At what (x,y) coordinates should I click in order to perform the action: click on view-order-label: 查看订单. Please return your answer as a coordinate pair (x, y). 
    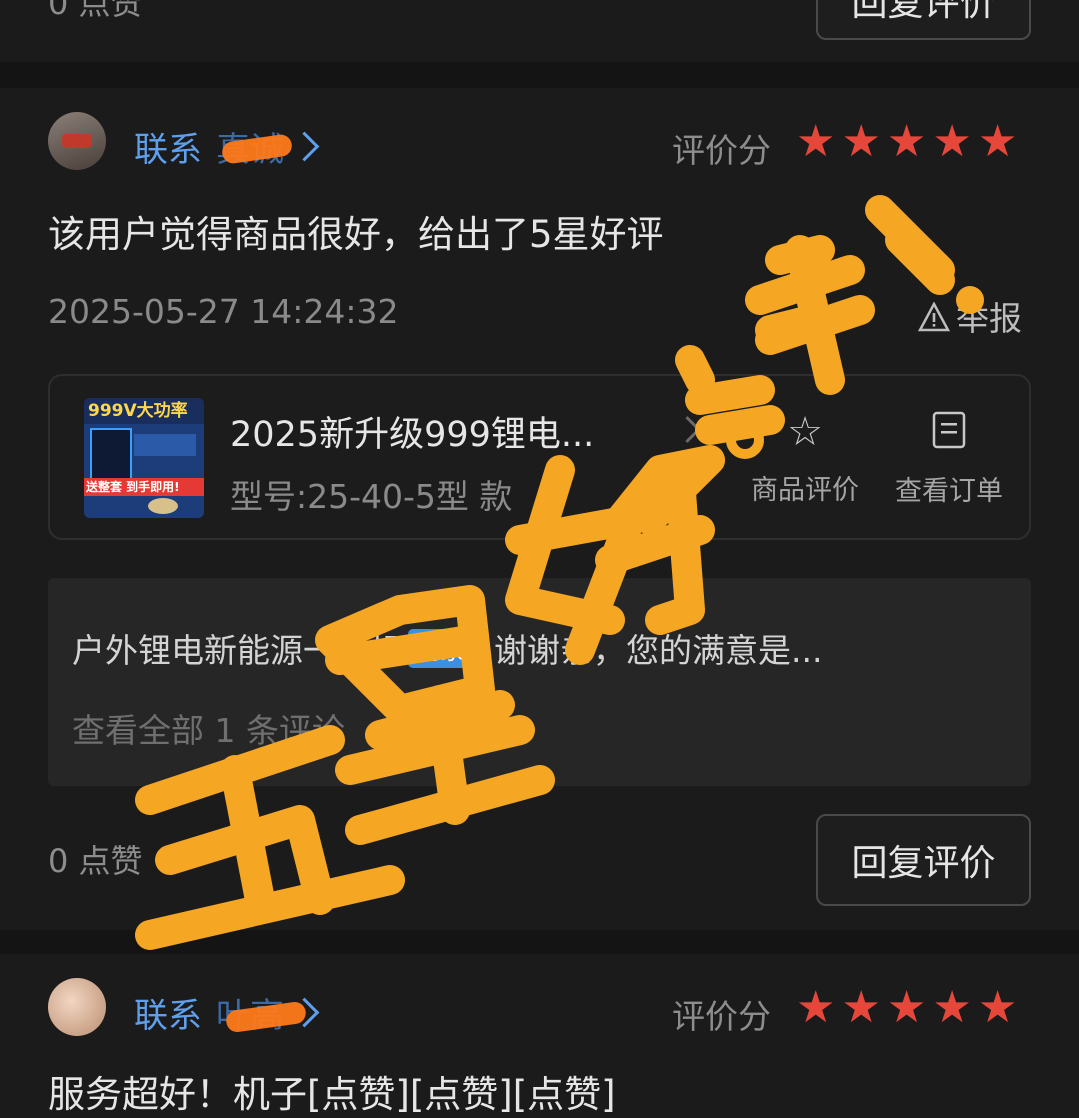
    Looking at the image, I should click on (949, 491).